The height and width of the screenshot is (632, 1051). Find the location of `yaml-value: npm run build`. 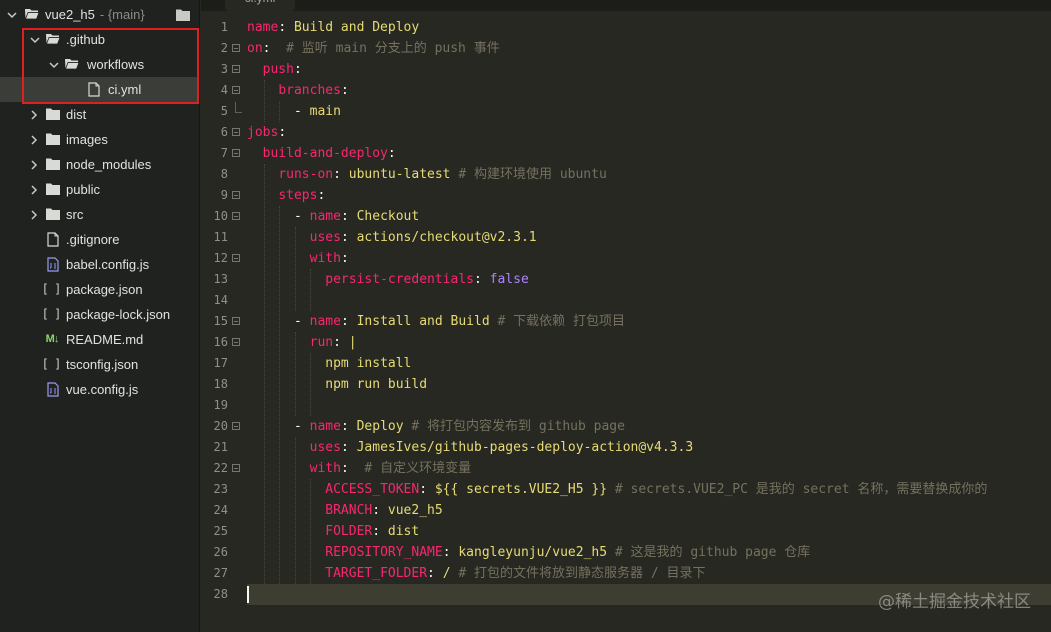

yaml-value: npm run build is located at coordinates (376, 384).